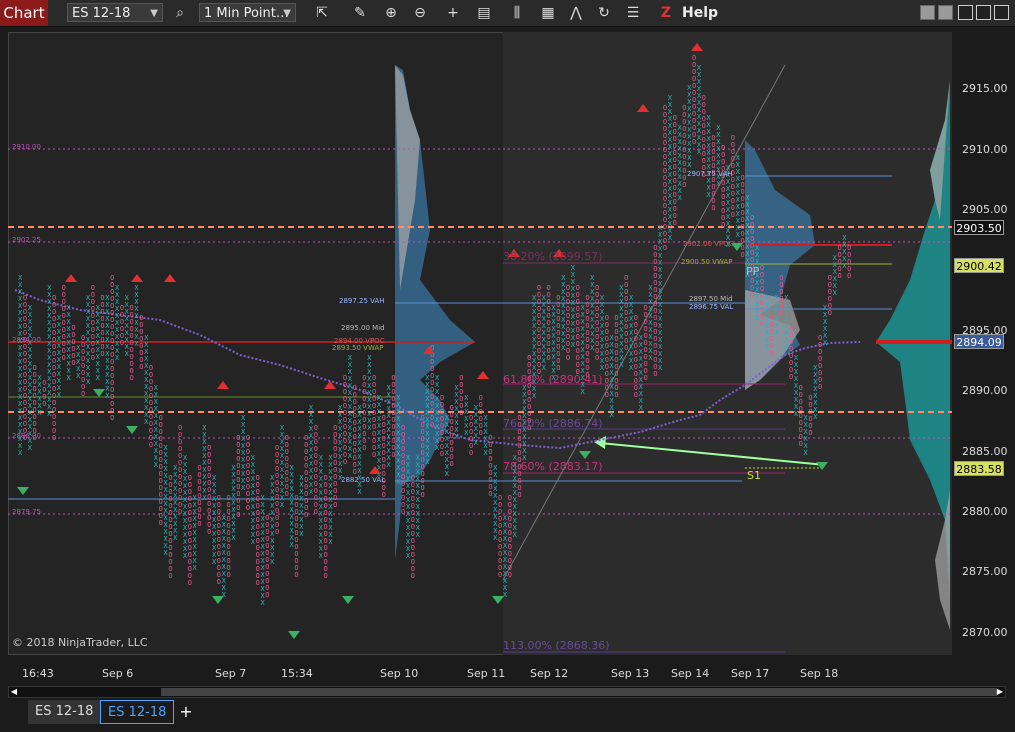  I want to click on pf-column: OOOOOOOO, so click(820, 362).